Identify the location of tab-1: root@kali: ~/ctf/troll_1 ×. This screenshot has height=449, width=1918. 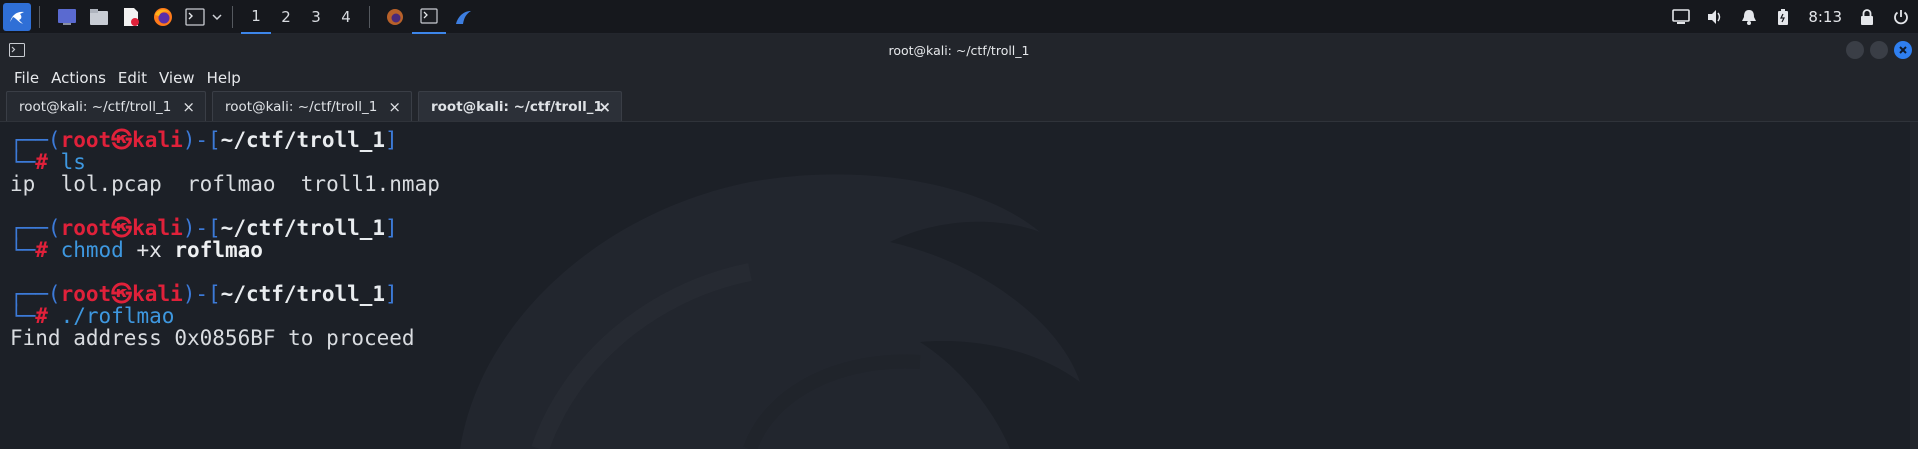
(106, 106).